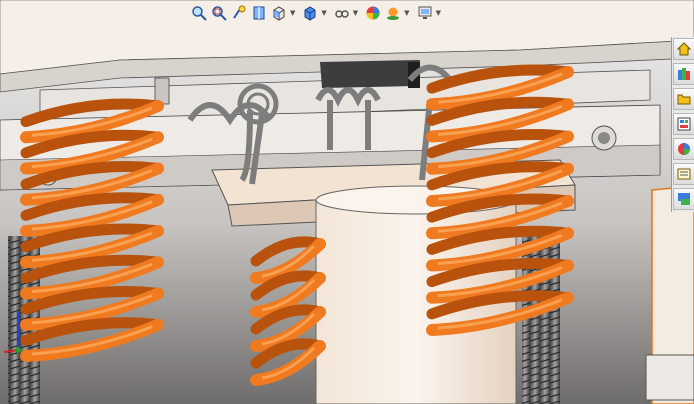  Describe the element at coordinates (683, 199) in the screenshot. I see `forum-icon` at that location.